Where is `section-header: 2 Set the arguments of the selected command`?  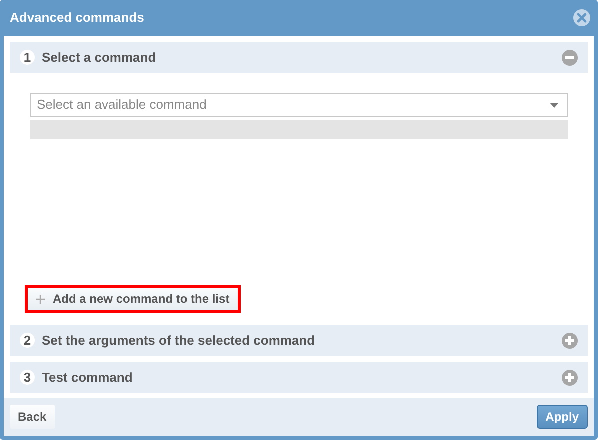 section-header: 2 Set the arguments of the selected command is located at coordinates (299, 340).